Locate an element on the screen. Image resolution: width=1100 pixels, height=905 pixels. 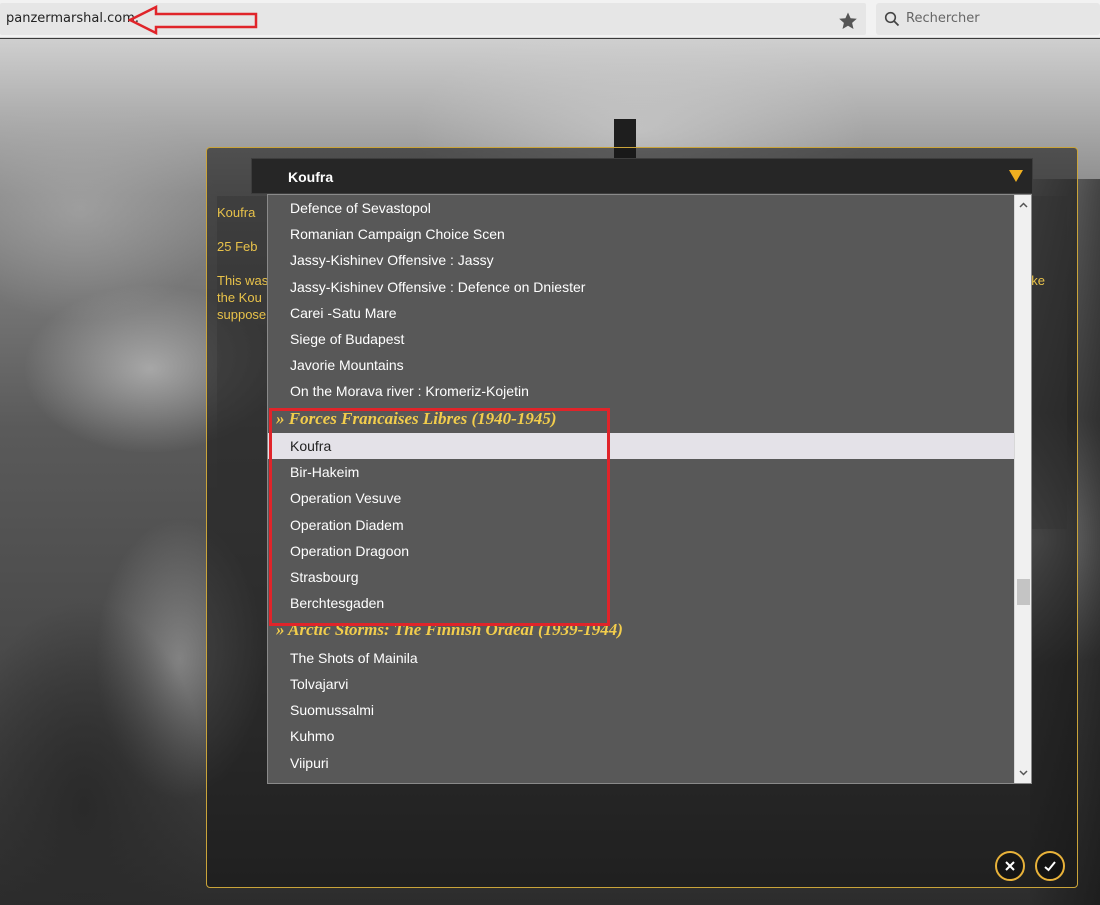
dropdown-option: Romanian Campaign Choice Scen is located at coordinates (641, 234).